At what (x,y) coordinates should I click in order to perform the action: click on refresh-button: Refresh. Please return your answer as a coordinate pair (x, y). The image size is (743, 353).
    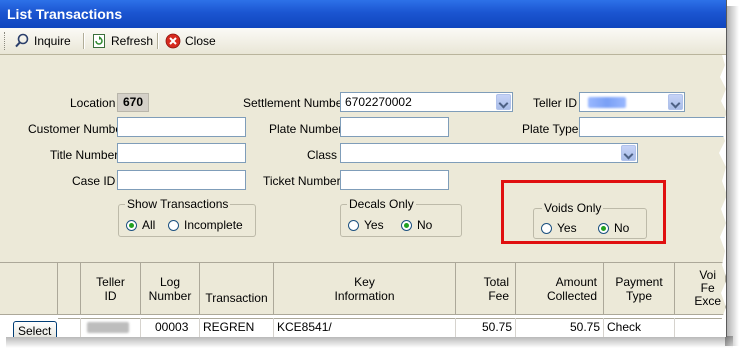
    Looking at the image, I should click on (122, 41).